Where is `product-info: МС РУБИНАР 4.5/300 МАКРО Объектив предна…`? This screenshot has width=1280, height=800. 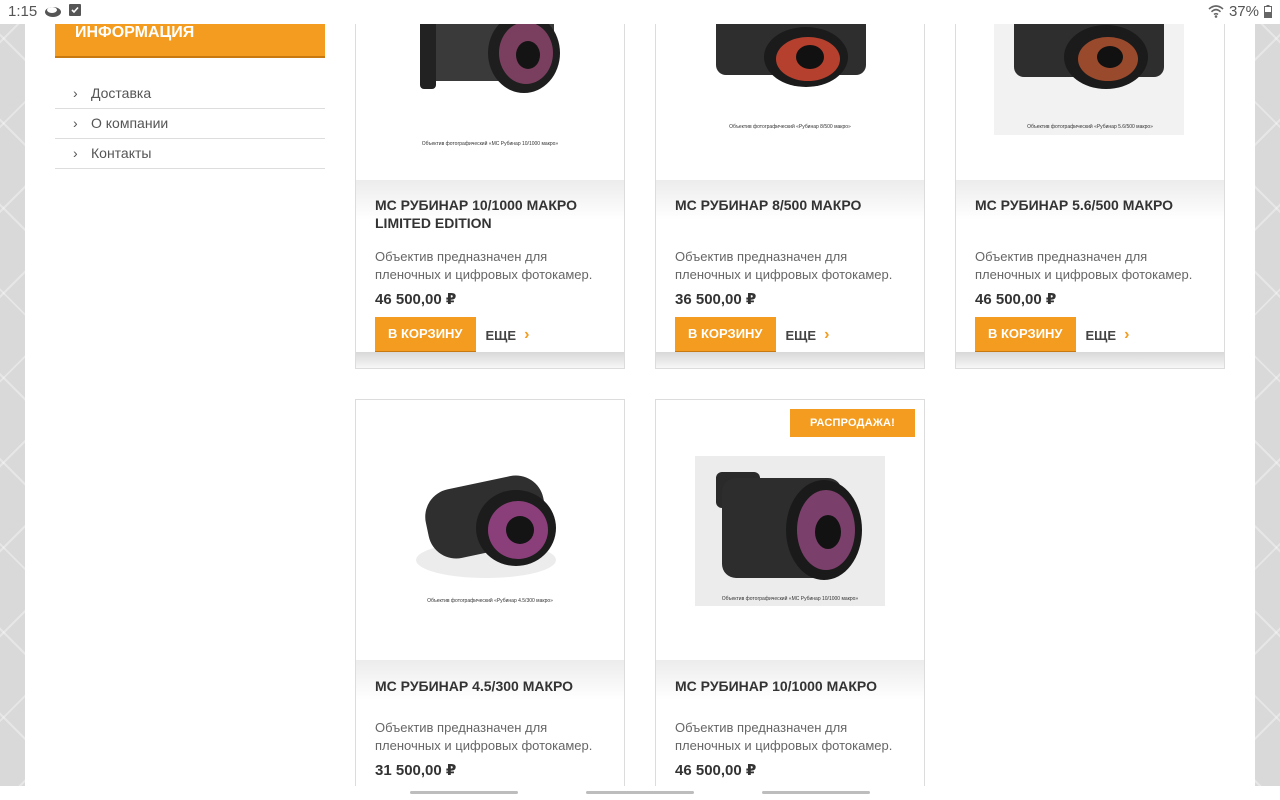 product-info: МС РУБИНАР 4.5/300 МАКРО Объектив предна… is located at coordinates (490, 723).